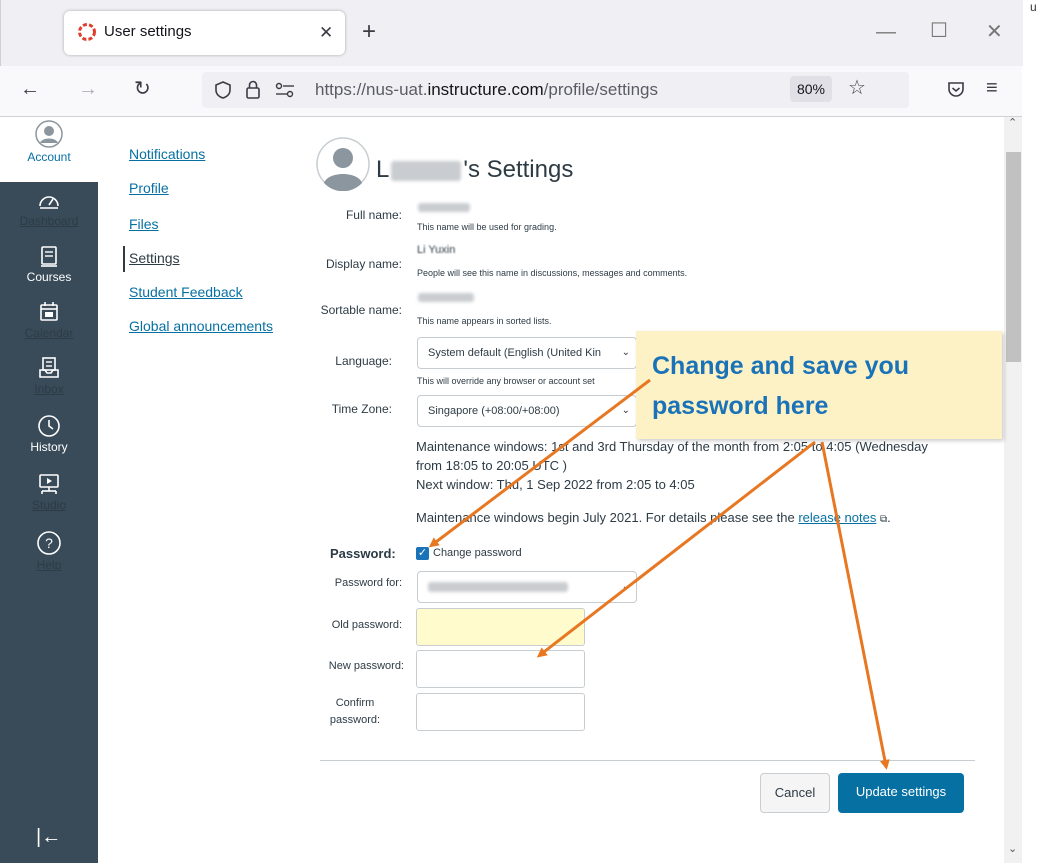 The width and height of the screenshot is (1046, 863). What do you see at coordinates (676, 549) in the screenshot?
I see `arrow-to-new-password` at bounding box center [676, 549].